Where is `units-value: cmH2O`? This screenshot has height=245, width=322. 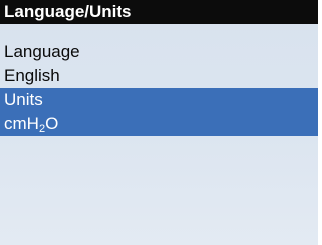
units-value: cmH2O is located at coordinates (31, 124).